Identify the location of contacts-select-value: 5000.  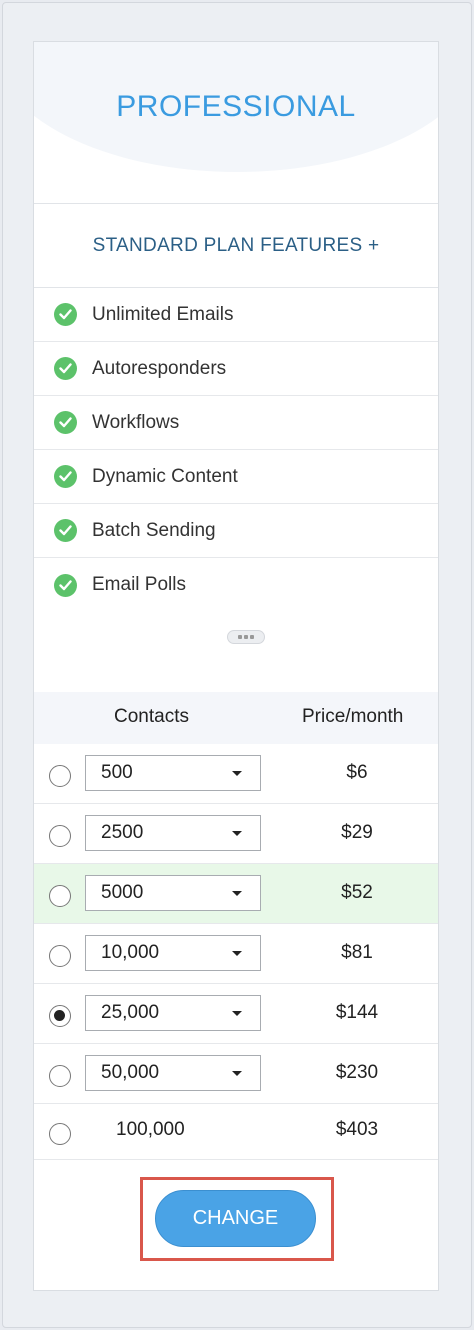
(122, 892).